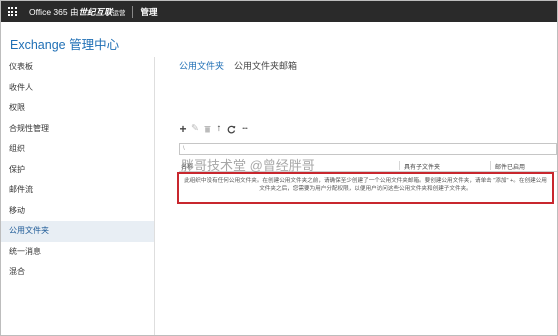  I want to click on brand-prefix: Office 365 由, so click(54, 11).